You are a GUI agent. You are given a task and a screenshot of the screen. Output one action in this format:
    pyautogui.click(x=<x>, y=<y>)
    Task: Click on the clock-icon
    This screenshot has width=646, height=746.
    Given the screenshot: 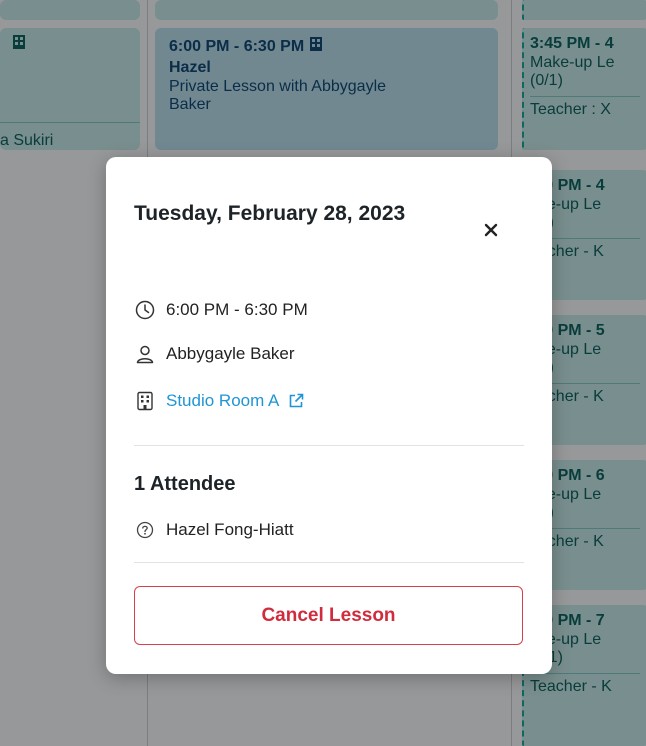 What is the action you would take?
    pyautogui.click(x=145, y=310)
    